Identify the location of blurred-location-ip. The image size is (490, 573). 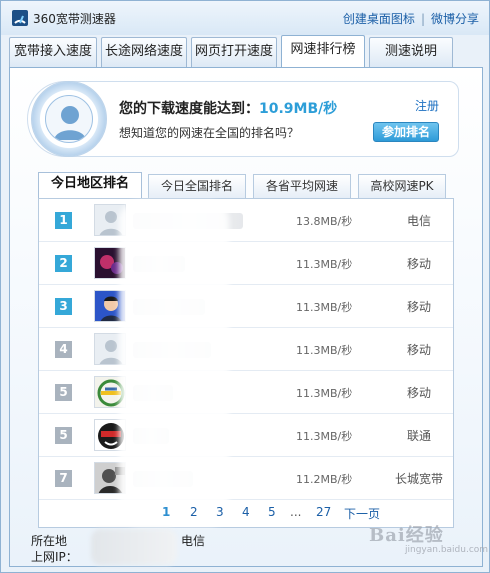
(134, 547).